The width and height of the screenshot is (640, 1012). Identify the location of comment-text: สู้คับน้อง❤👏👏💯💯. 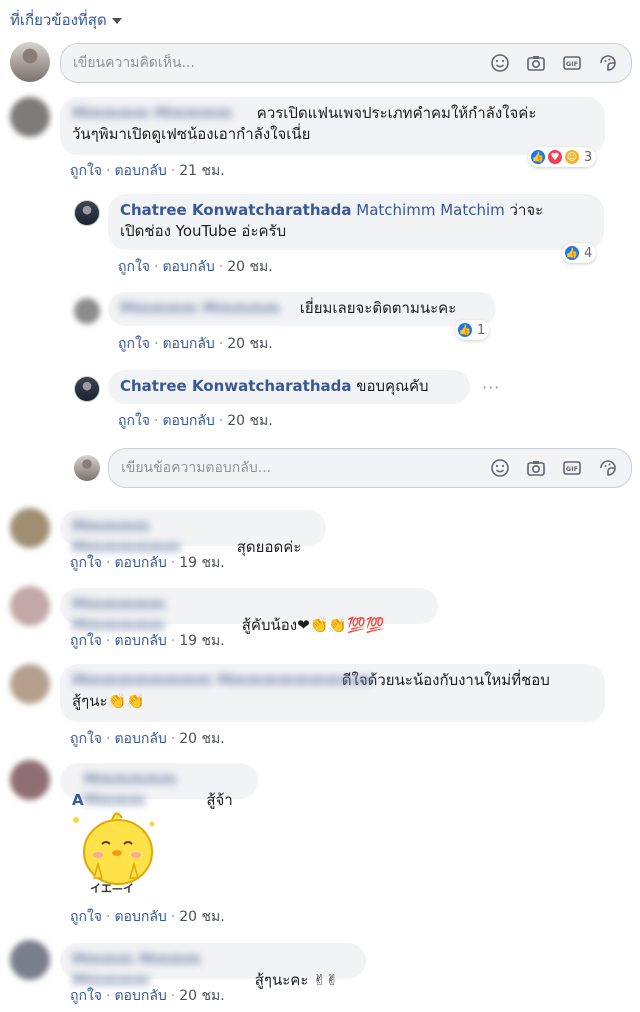
(313, 625).